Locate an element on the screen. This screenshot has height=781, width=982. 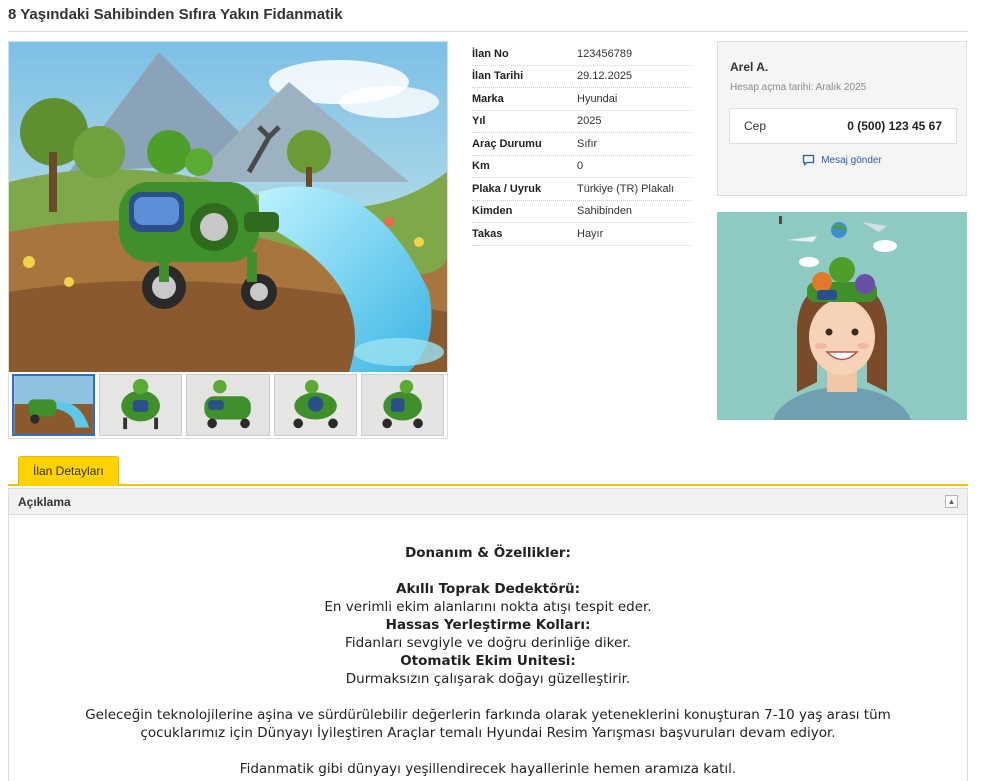
feature-title: Otomatik Ekim Unitesi: is located at coordinates (488, 661).